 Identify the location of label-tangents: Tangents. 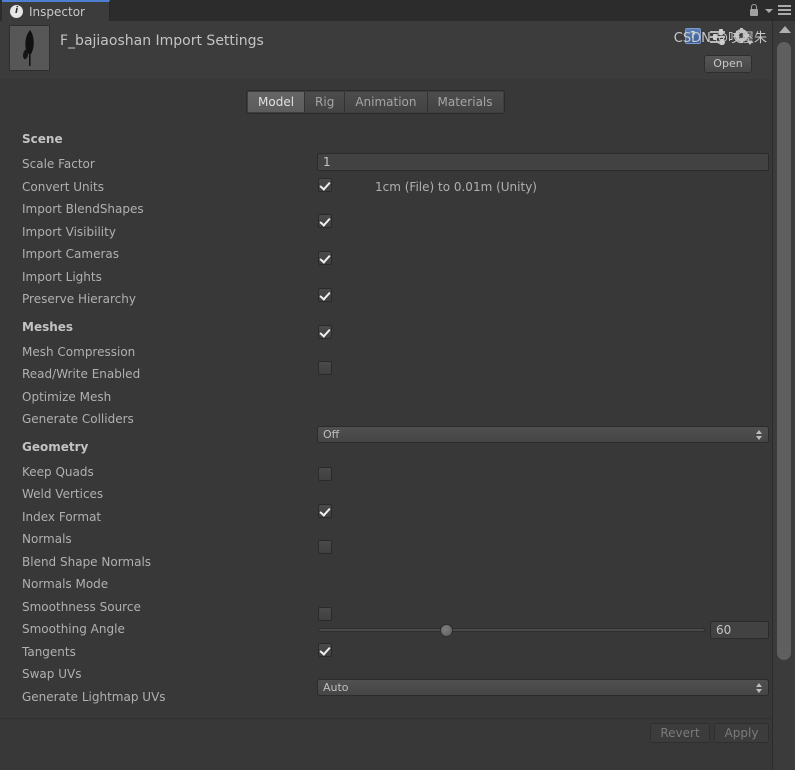
(49, 652).